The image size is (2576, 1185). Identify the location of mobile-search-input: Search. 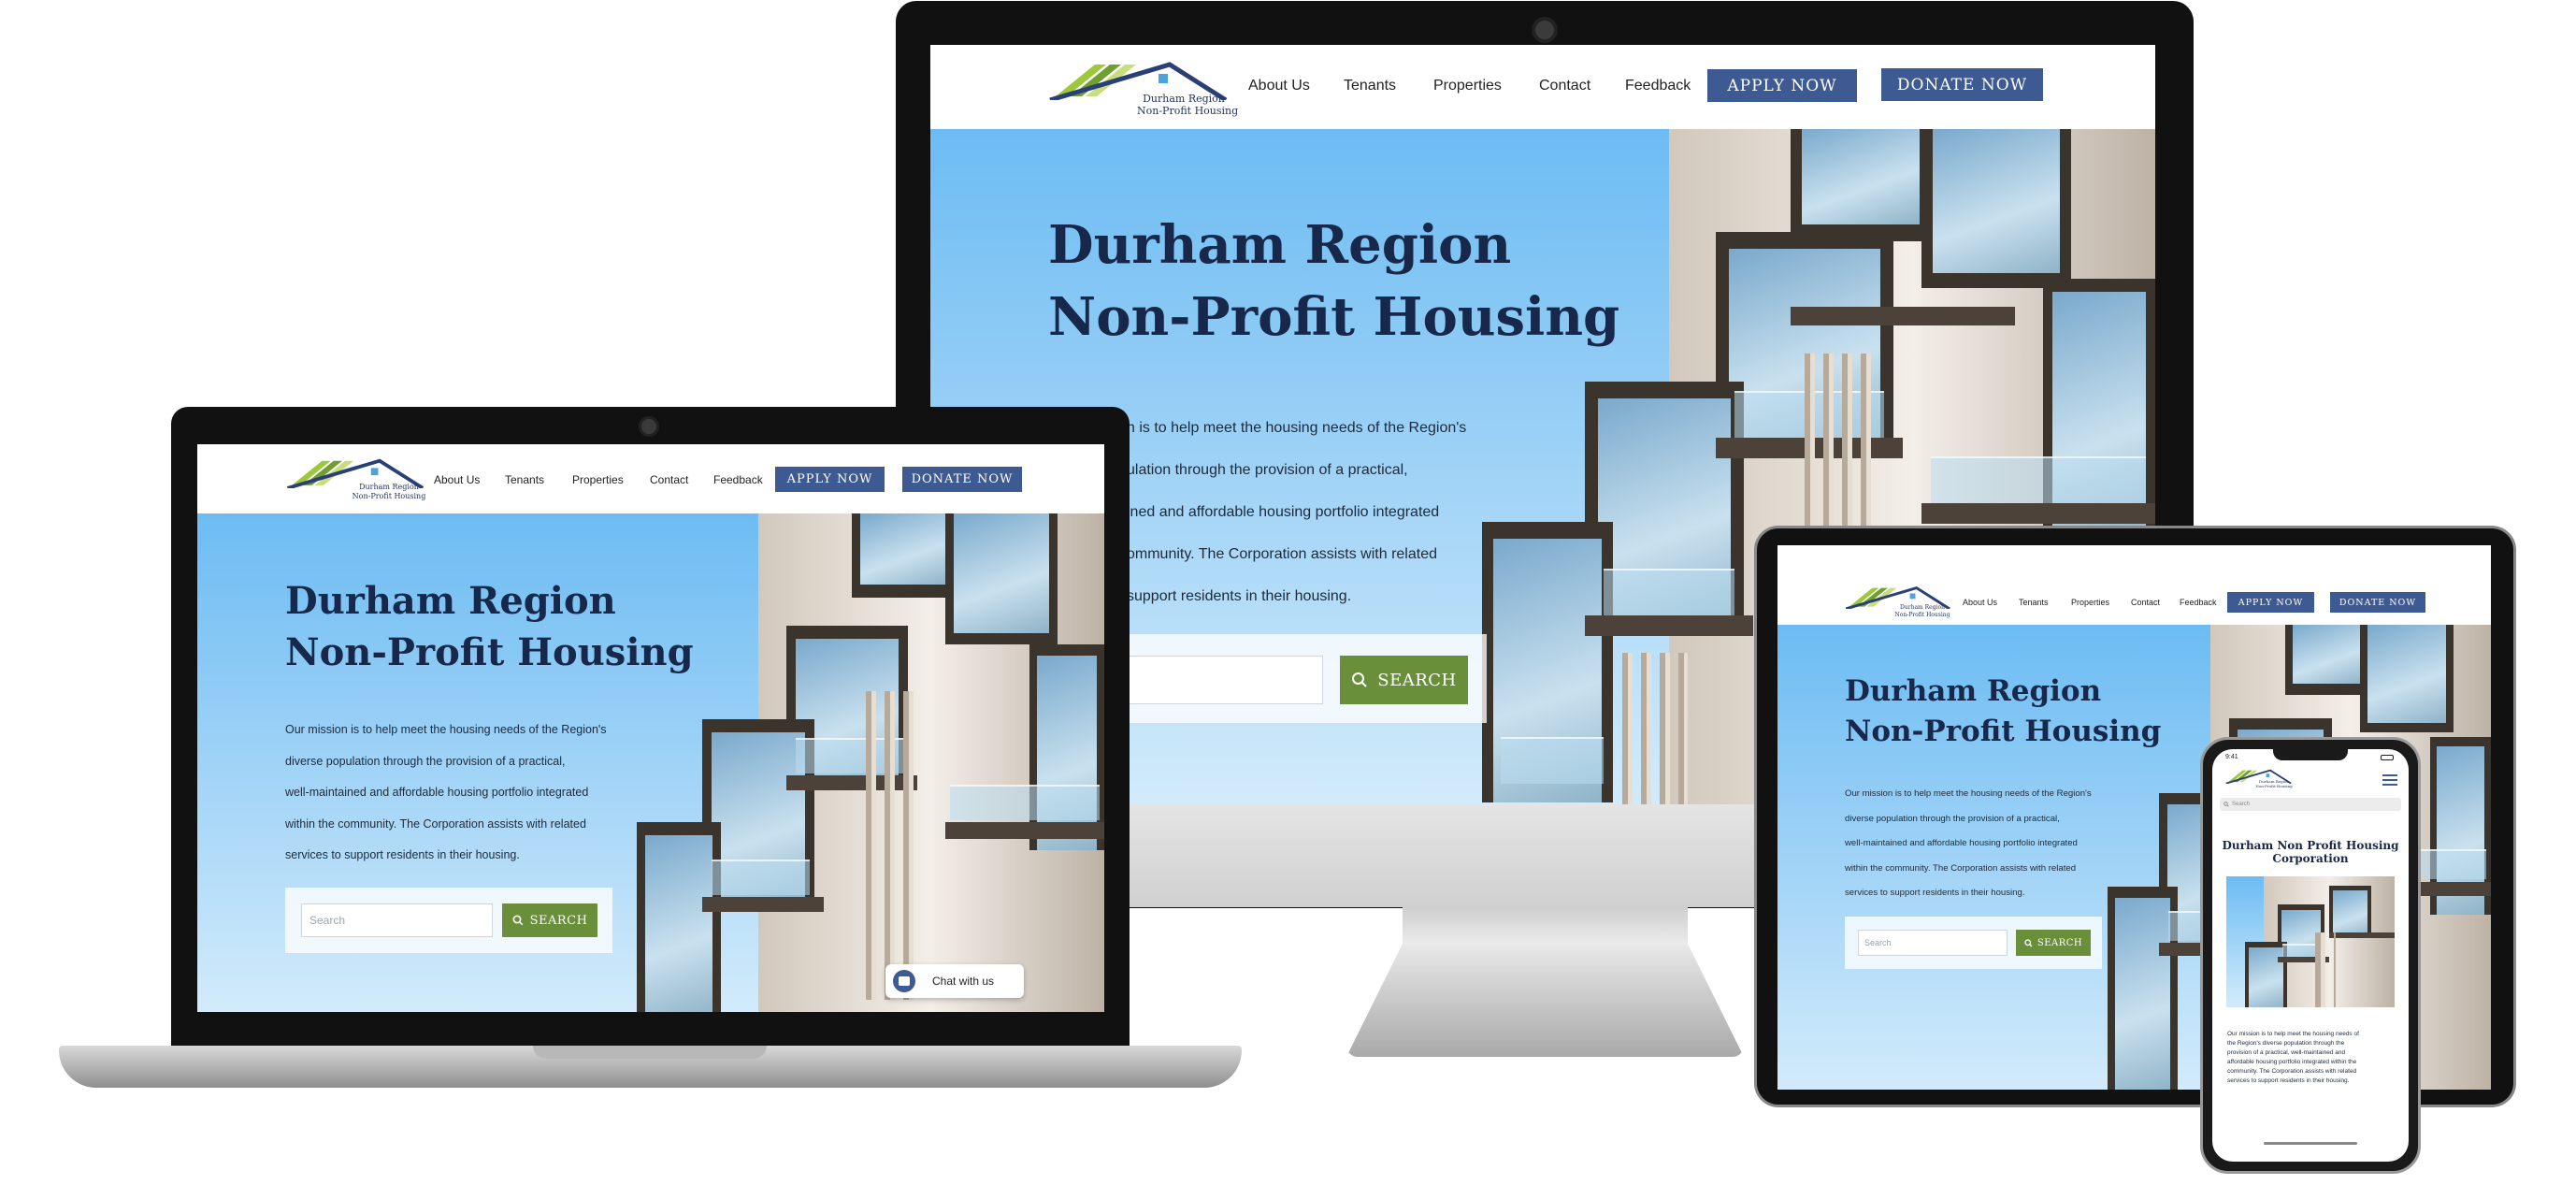
(2311, 804).